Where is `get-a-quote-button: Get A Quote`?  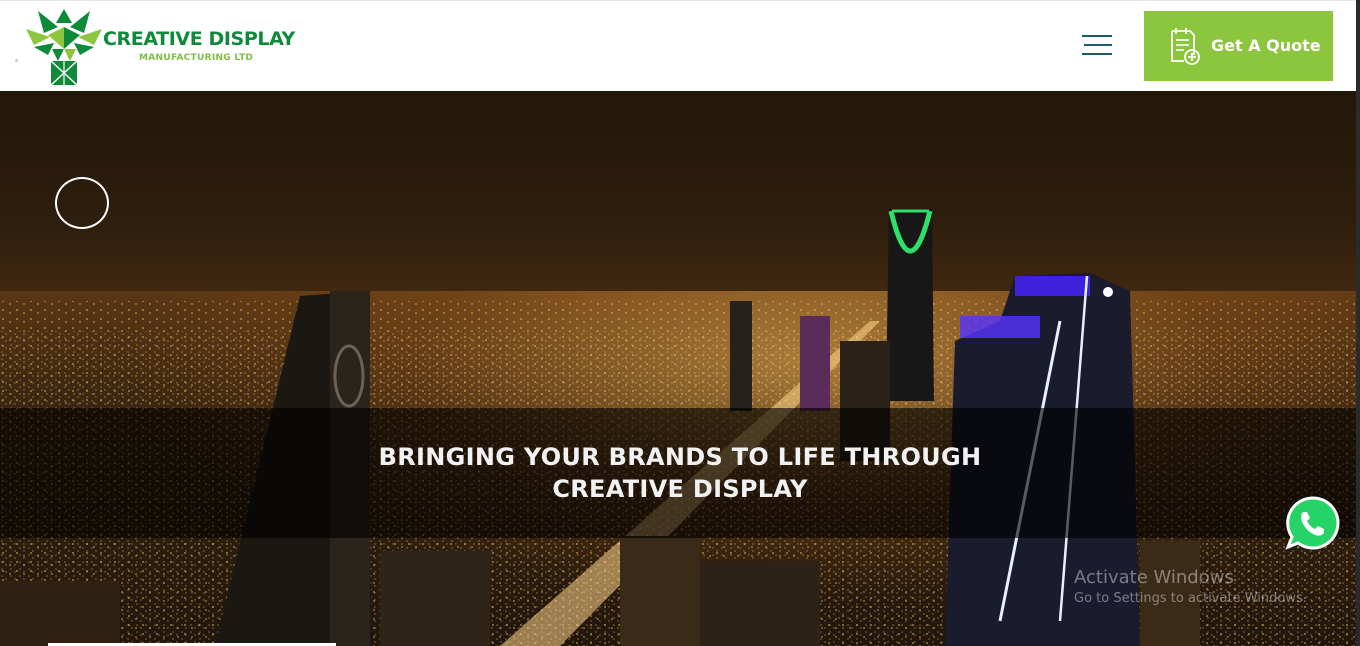 get-a-quote-button: Get A Quote is located at coordinates (1238, 46).